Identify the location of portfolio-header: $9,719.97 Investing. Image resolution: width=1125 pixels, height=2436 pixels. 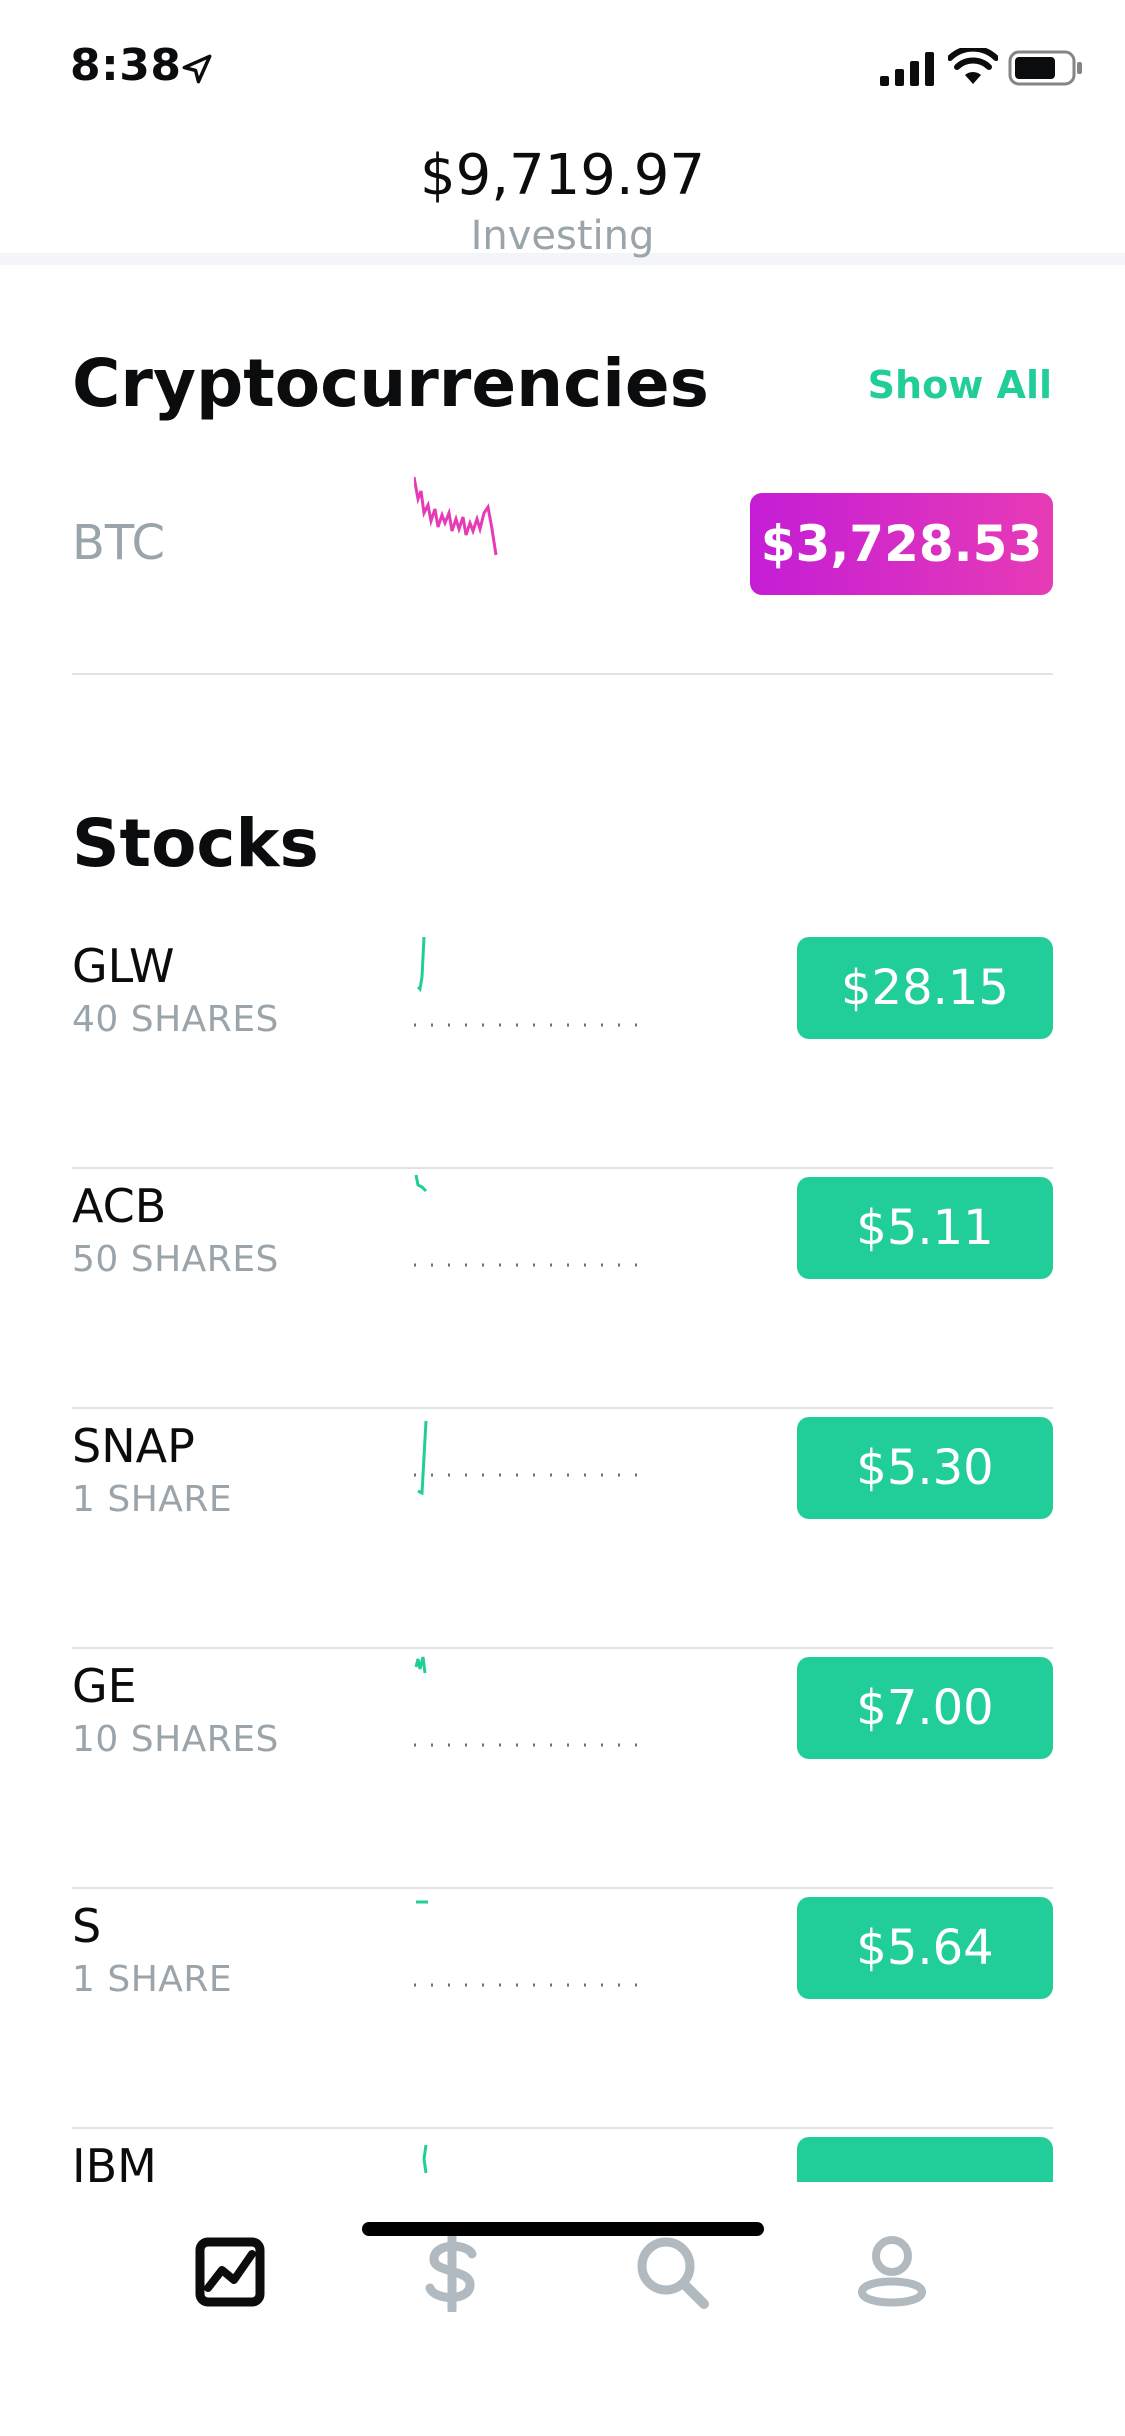
(562, 200).